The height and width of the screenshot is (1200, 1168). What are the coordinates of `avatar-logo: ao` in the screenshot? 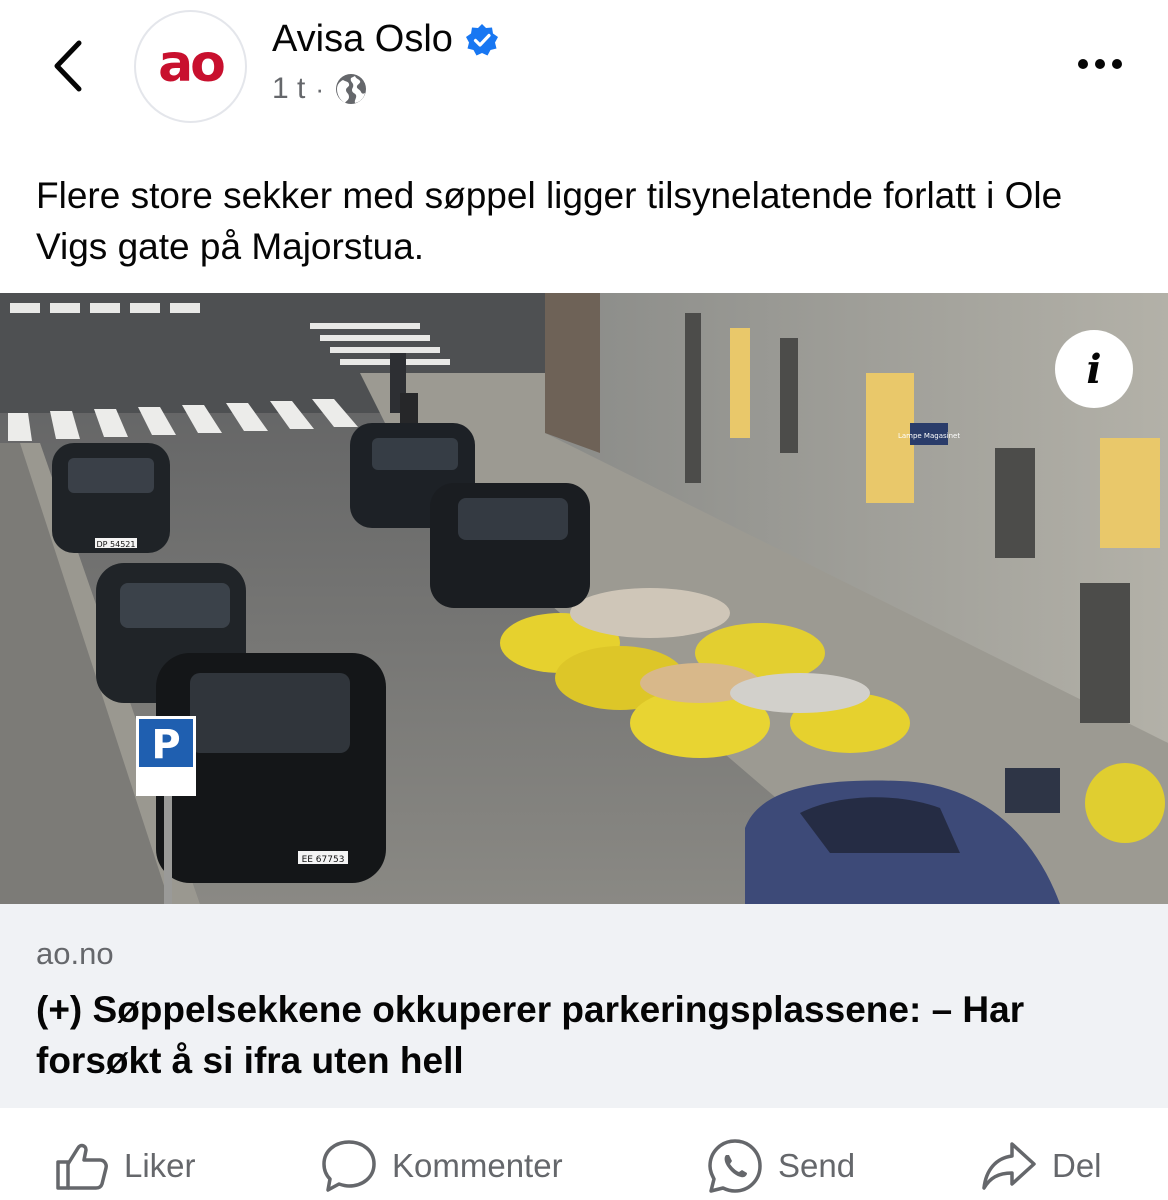 It's located at (192, 63).